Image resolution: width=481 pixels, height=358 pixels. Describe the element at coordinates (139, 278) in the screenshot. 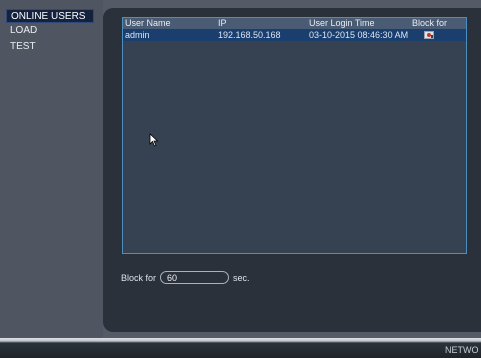

I see `block-for-label: Block for` at that location.